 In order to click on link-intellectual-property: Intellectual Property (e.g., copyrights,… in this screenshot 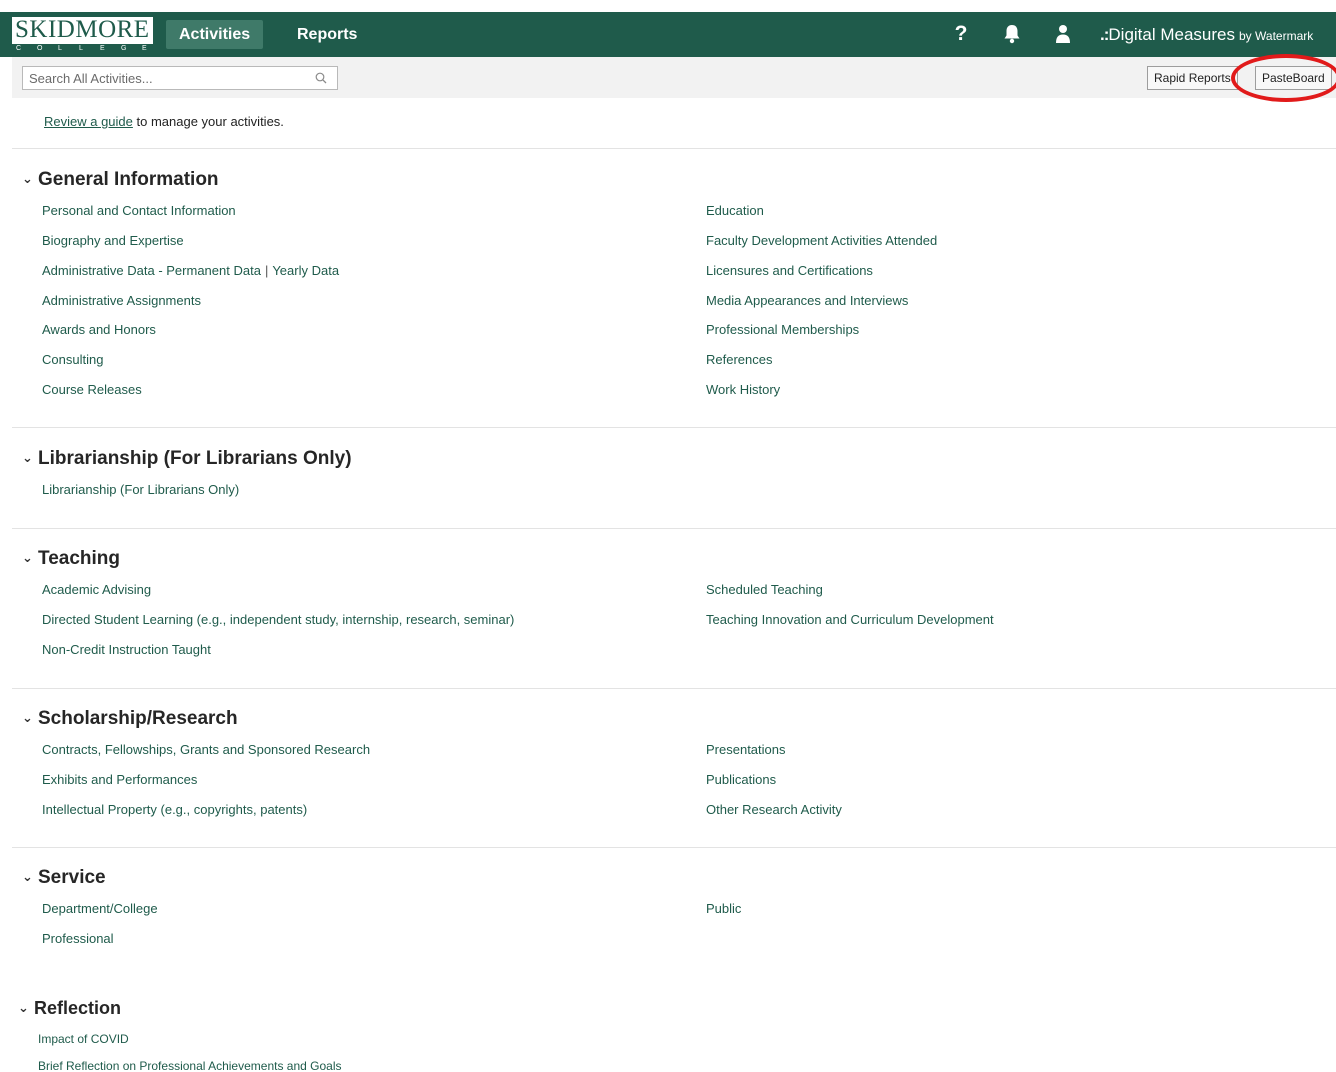, I will do `click(174, 810)`.